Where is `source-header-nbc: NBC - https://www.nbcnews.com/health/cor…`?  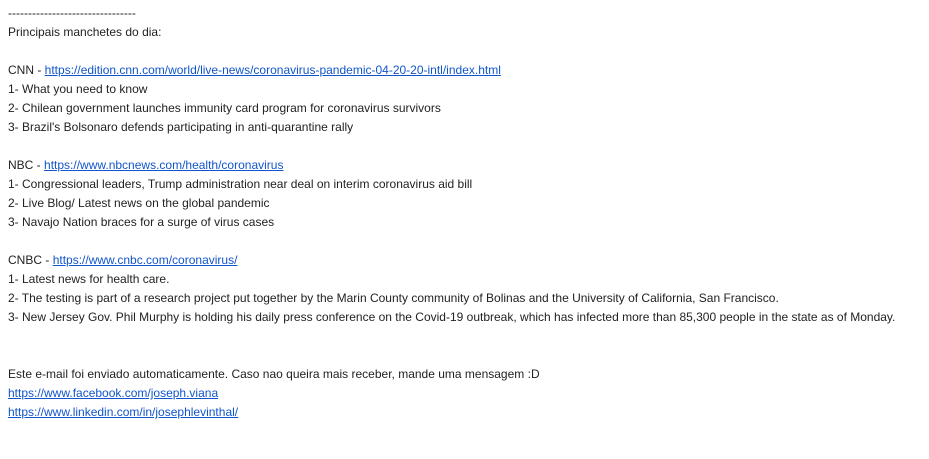
source-header-nbc: NBC - https://www.nbcnews.com/health/cor… is located at coordinates (464, 165).